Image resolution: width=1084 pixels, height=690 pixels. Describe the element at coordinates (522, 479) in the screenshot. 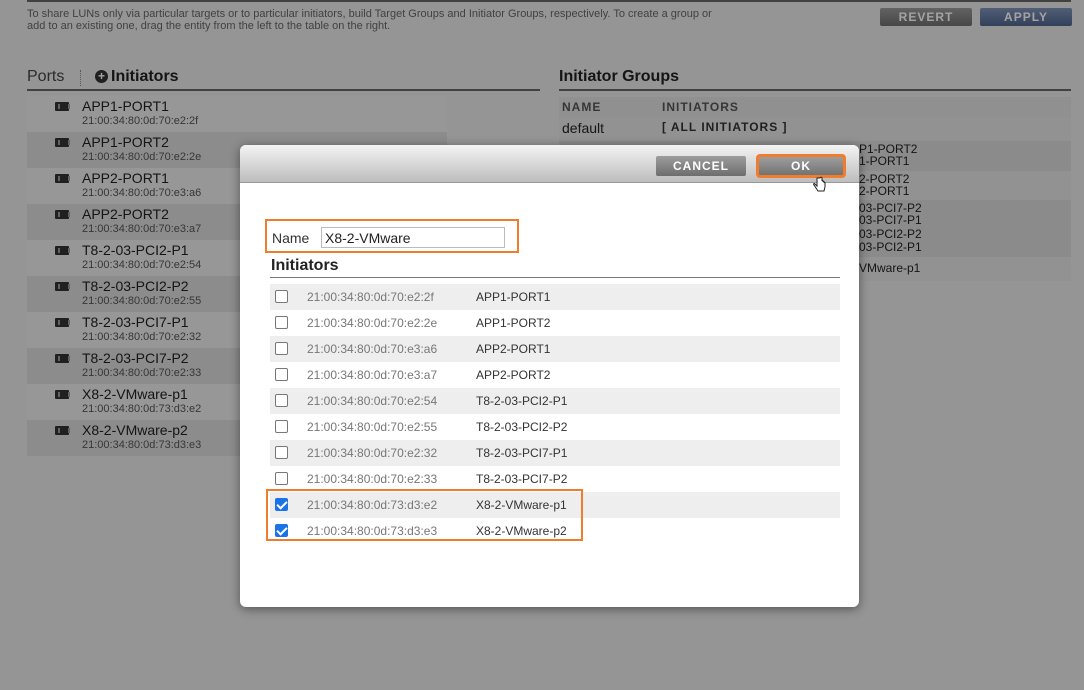

I see `initiator-alias: T8-2-03-PCI7-P2` at that location.